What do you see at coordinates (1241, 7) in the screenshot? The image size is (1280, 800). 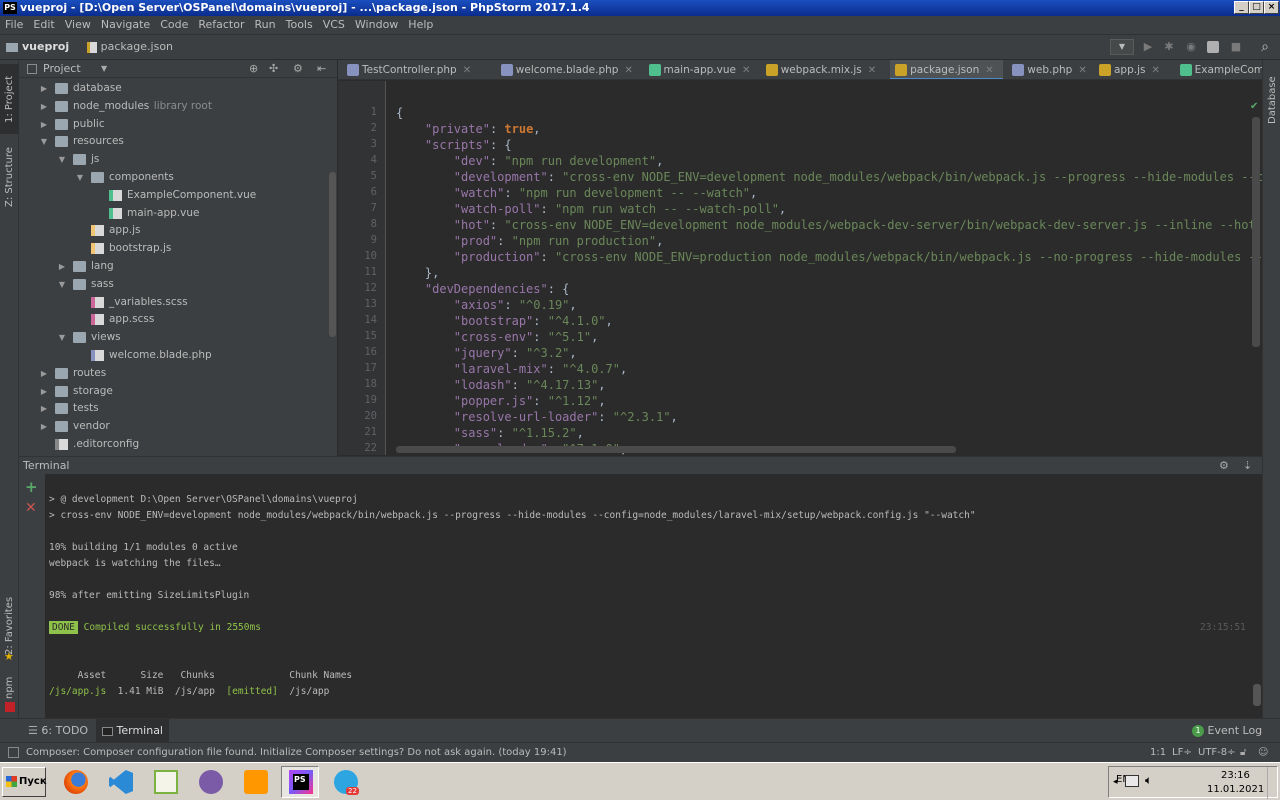 I see `minimize-button: _` at bounding box center [1241, 7].